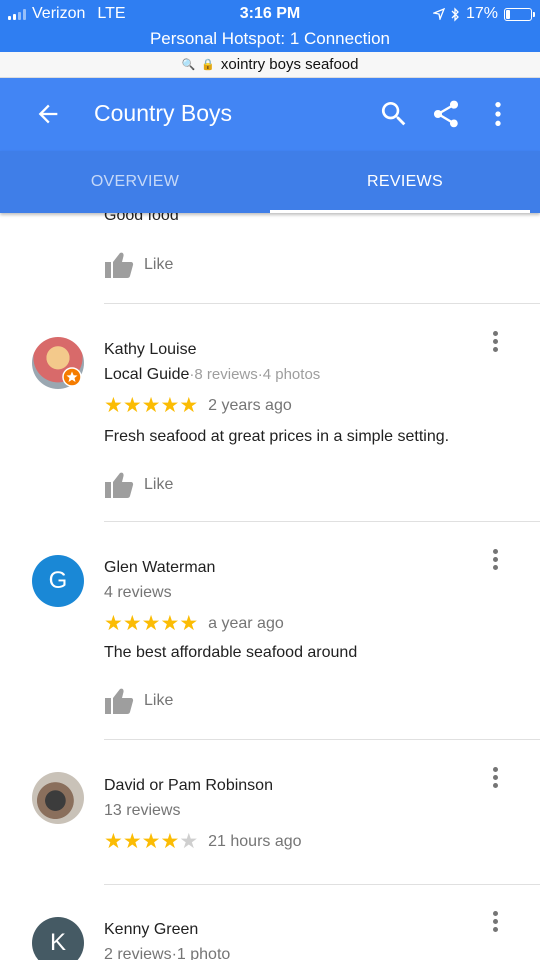 The height and width of the screenshot is (960, 540). What do you see at coordinates (159, 568) in the screenshot?
I see `reviewer-name: Glen Waterman` at bounding box center [159, 568].